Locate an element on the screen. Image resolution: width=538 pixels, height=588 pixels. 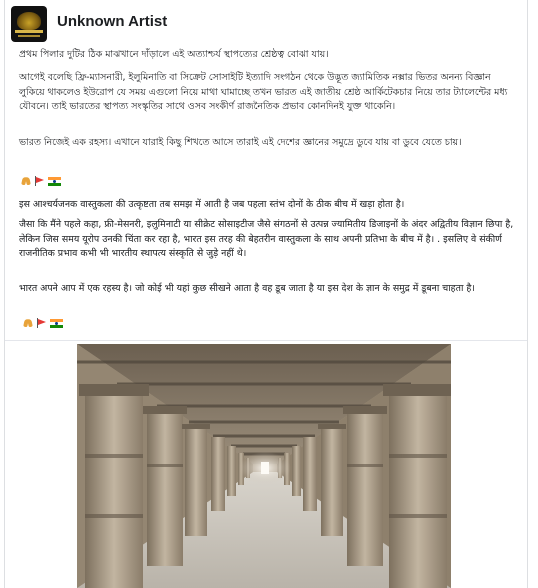
author-name: Unknown Artist is located at coordinates (112, 21).